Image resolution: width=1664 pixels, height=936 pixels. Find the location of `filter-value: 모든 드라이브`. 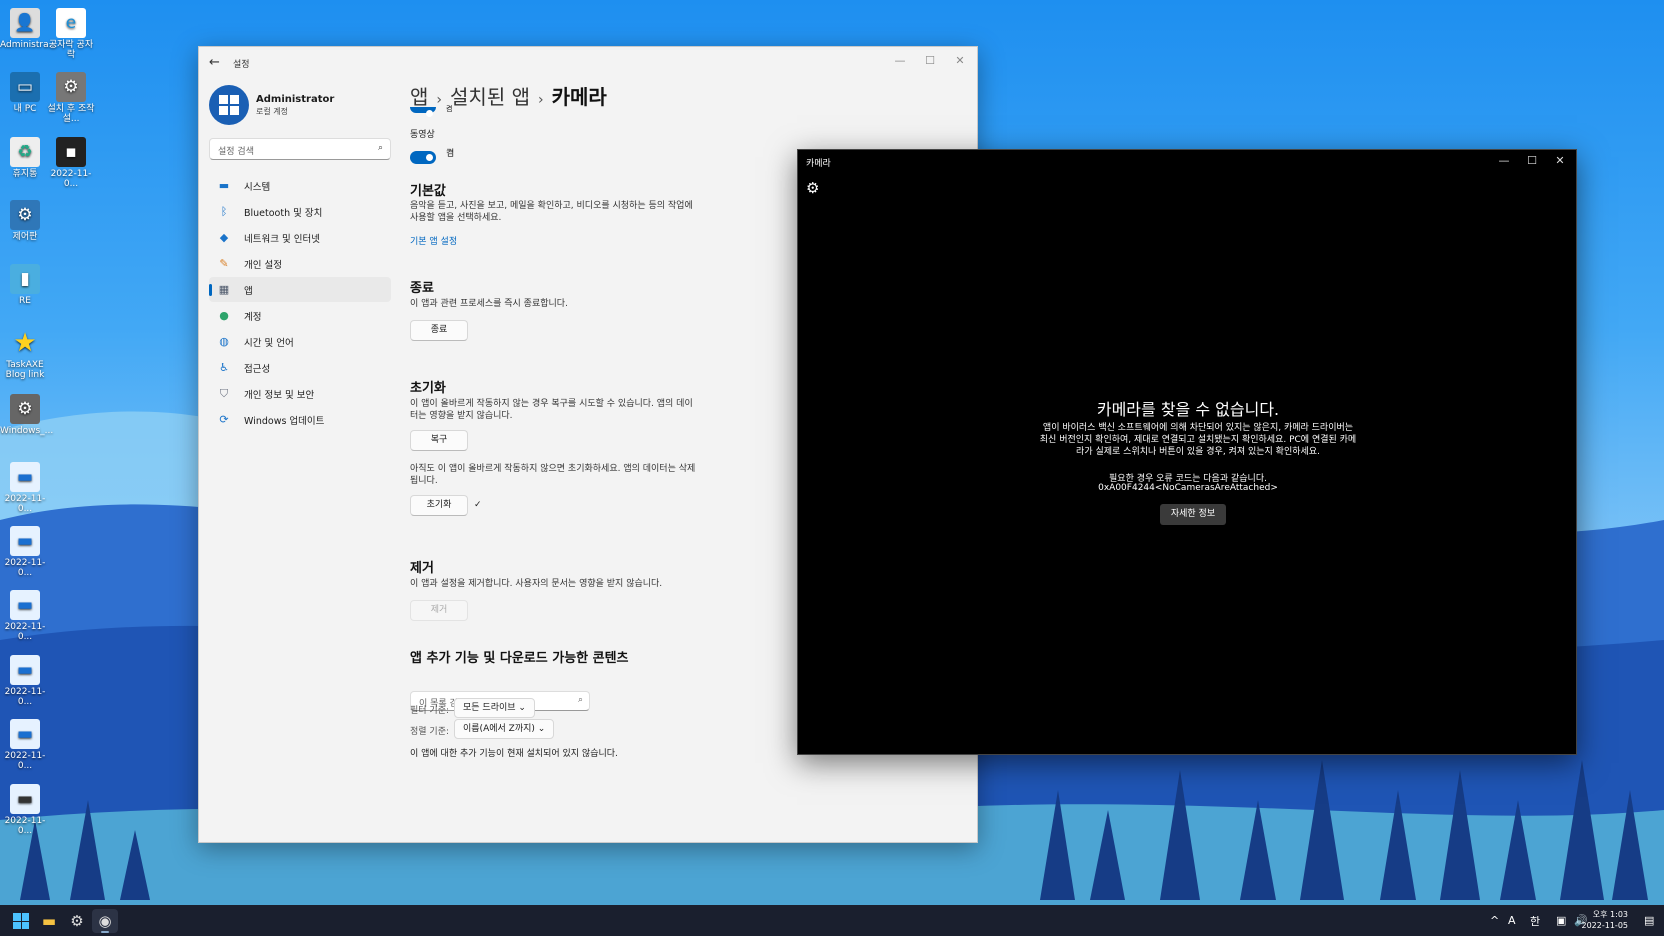

filter-value: 모든 드라이브 is located at coordinates (489, 708).